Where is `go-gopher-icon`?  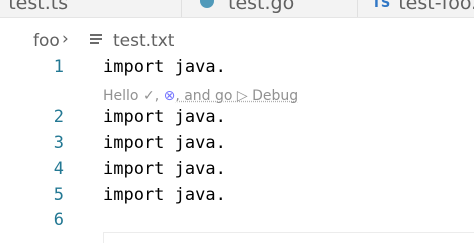 go-gopher-icon is located at coordinates (207, 4).